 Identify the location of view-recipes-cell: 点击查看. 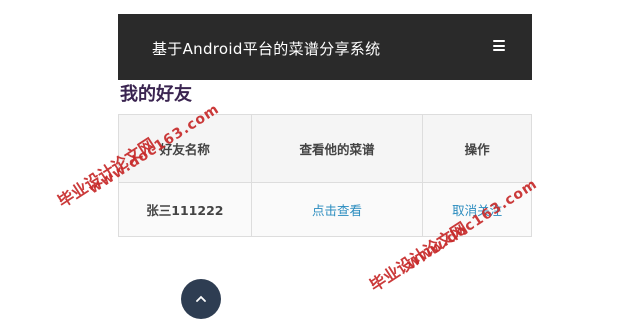
(337, 209).